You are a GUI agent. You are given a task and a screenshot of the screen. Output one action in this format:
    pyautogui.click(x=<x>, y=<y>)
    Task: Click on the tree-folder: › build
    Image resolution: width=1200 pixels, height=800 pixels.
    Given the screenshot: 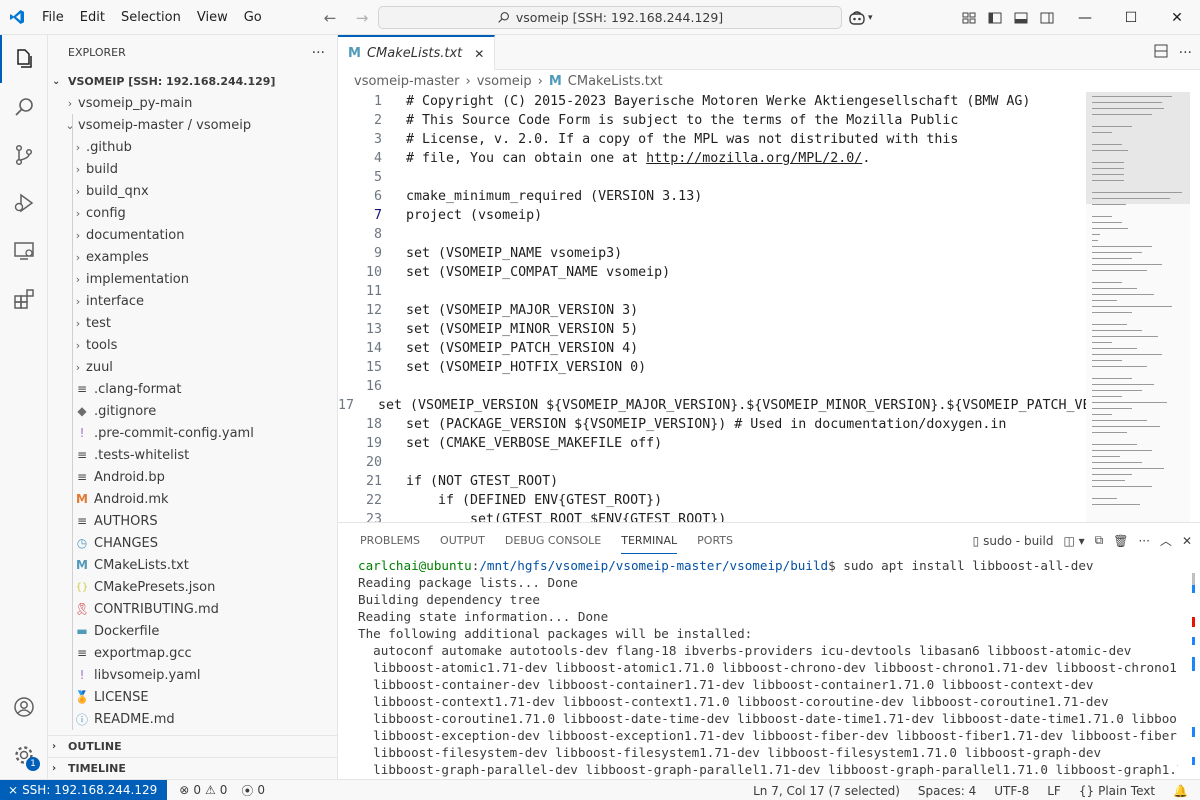 What is the action you would take?
    pyautogui.click(x=192, y=169)
    